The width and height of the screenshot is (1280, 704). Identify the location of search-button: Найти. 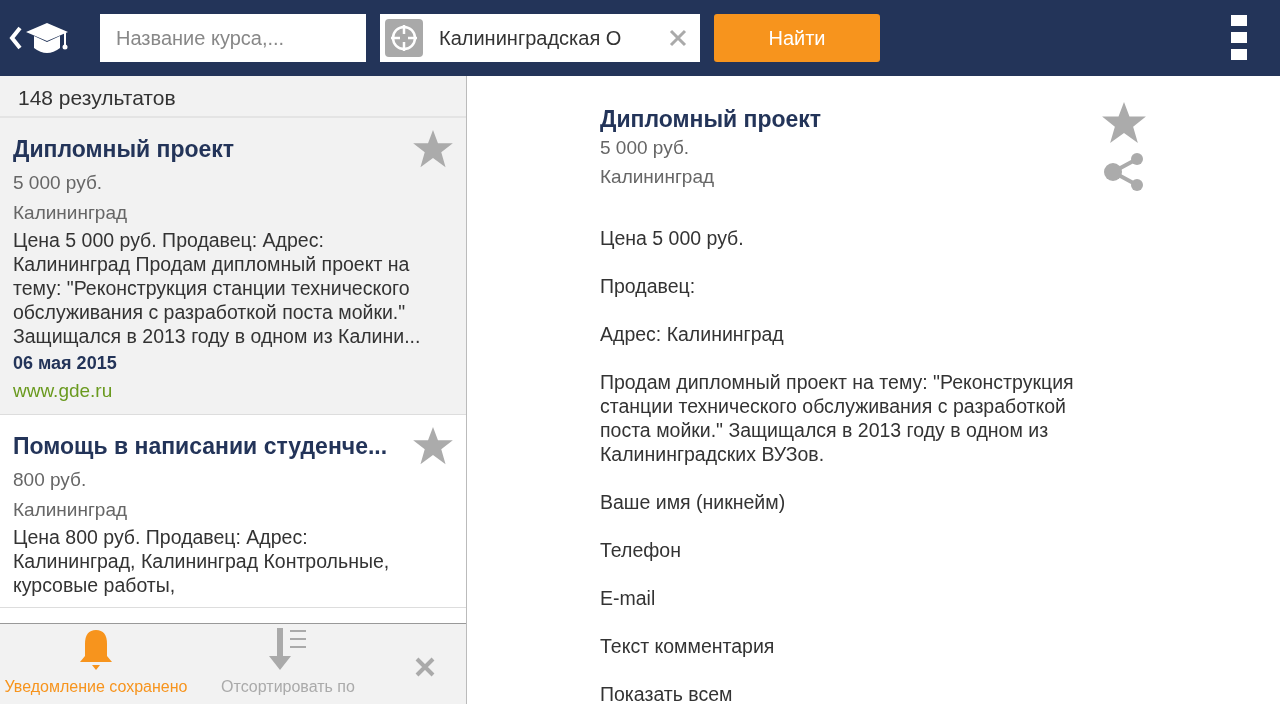
(797, 38).